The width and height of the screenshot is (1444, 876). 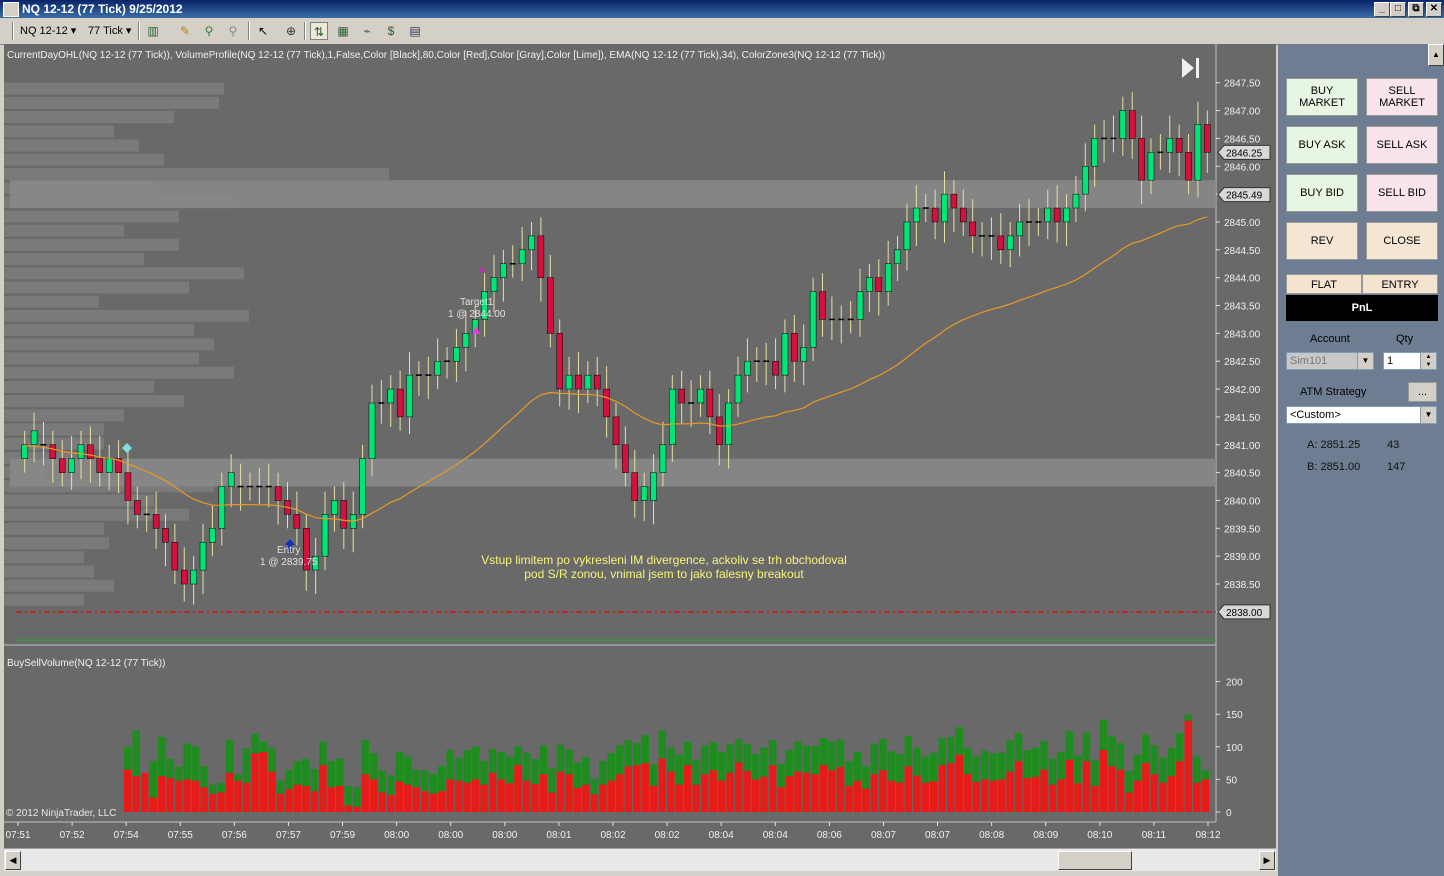 What do you see at coordinates (153, 31) in the screenshot?
I see `bar-style-icon: ▥` at bounding box center [153, 31].